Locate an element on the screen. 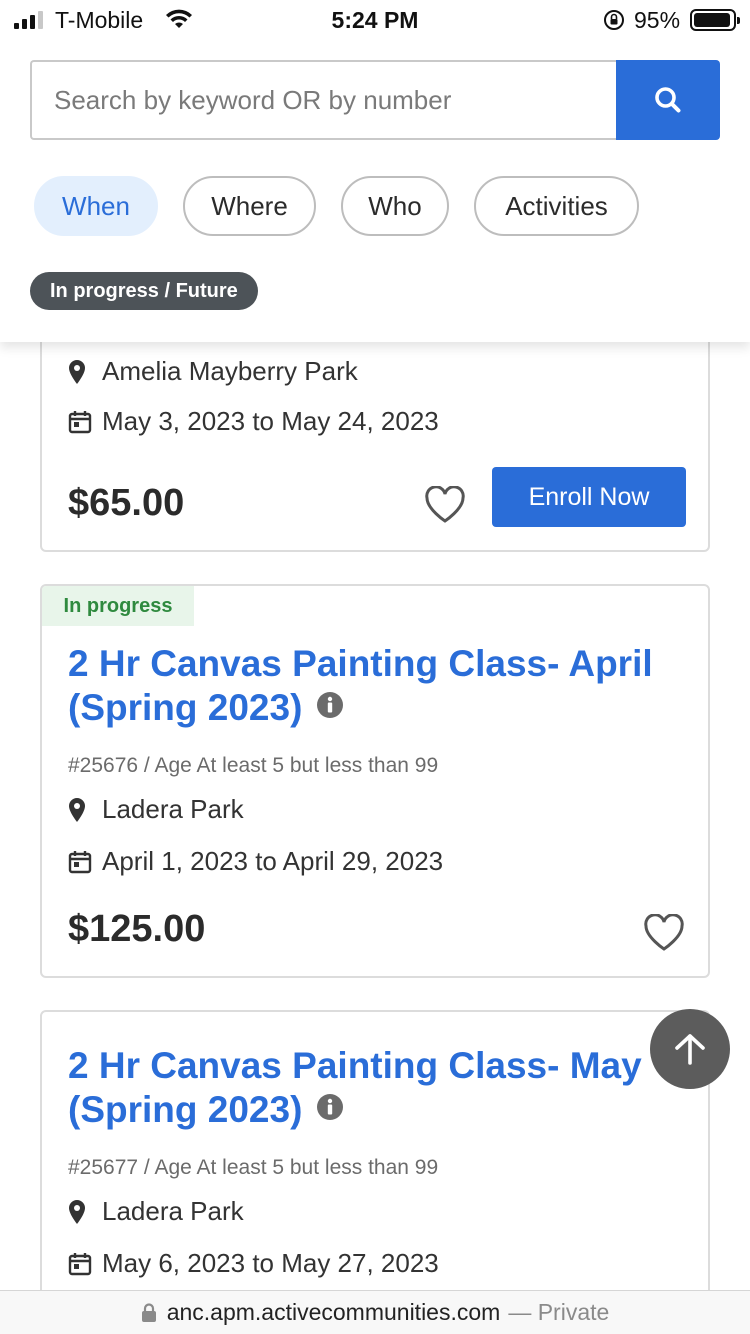 The width and height of the screenshot is (750, 1334). arrow-up-icon is located at coordinates (690, 1049).